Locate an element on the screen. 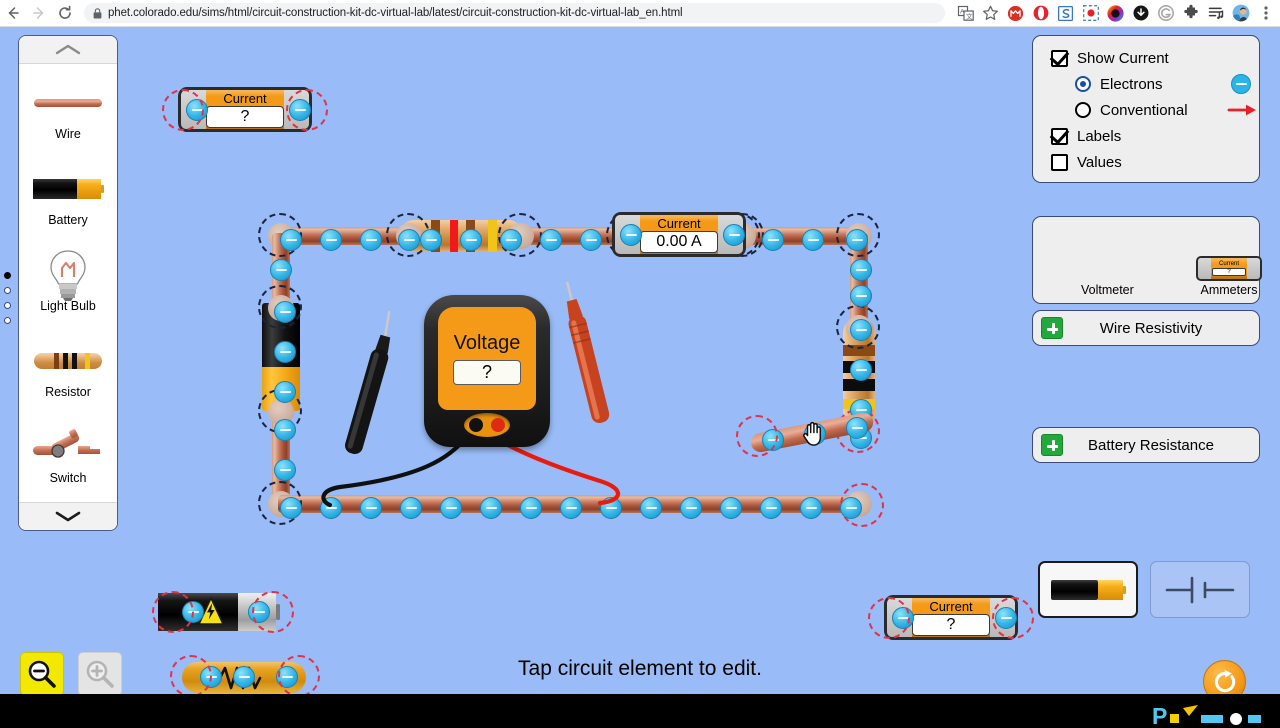 This screenshot has width=1280, height=728. conventional-radio-row: Conventional is located at coordinates (1173, 110).